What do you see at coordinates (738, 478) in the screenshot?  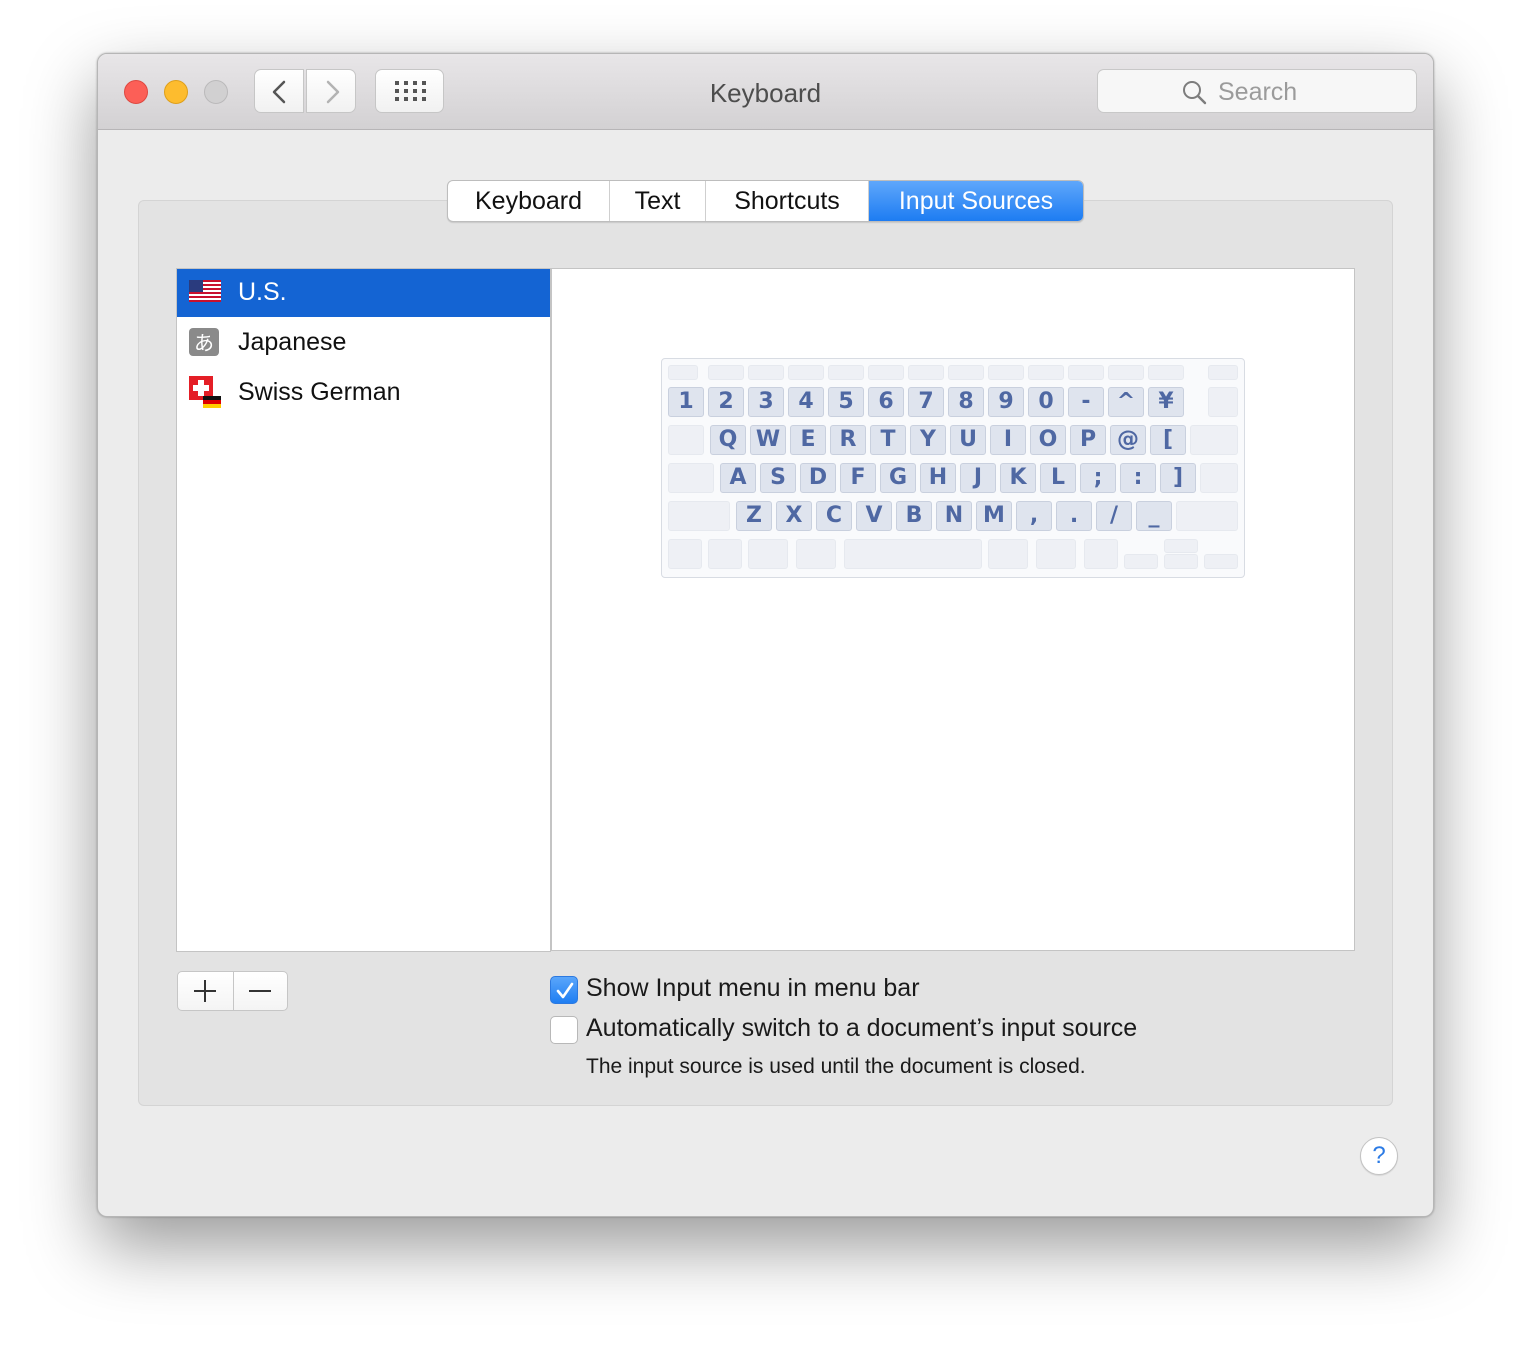 I see `key-A: A` at bounding box center [738, 478].